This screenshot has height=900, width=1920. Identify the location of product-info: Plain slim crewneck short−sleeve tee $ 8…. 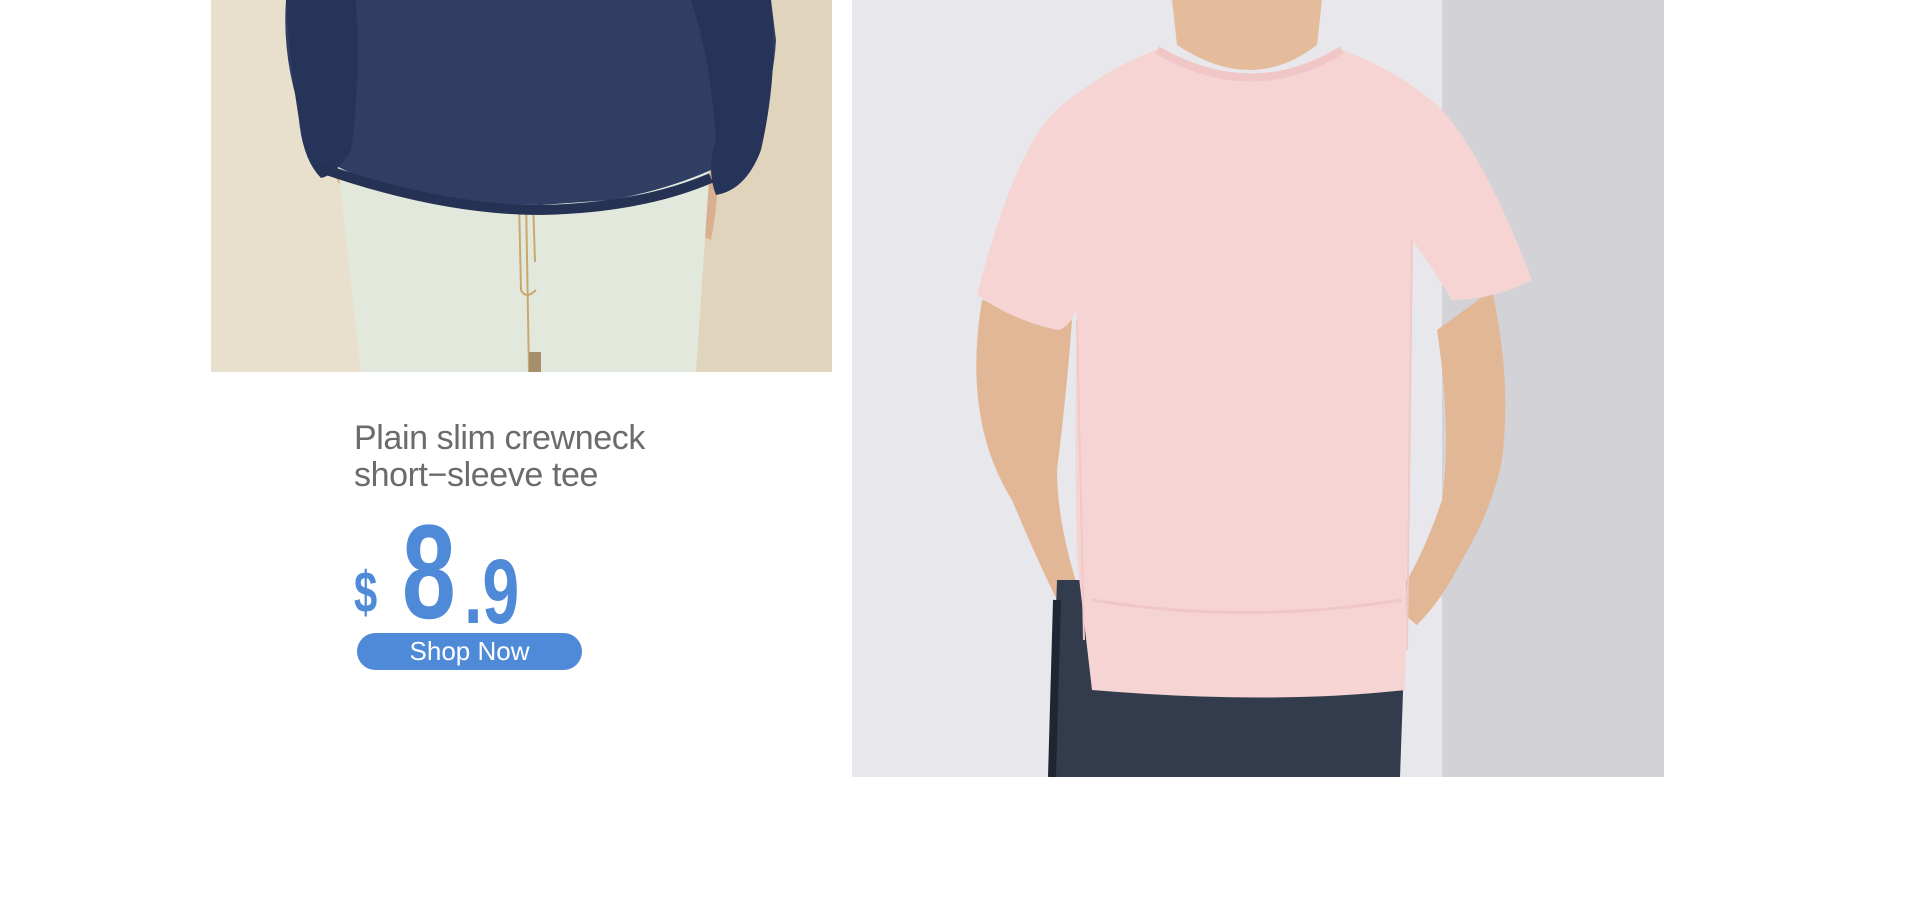
(564, 545).